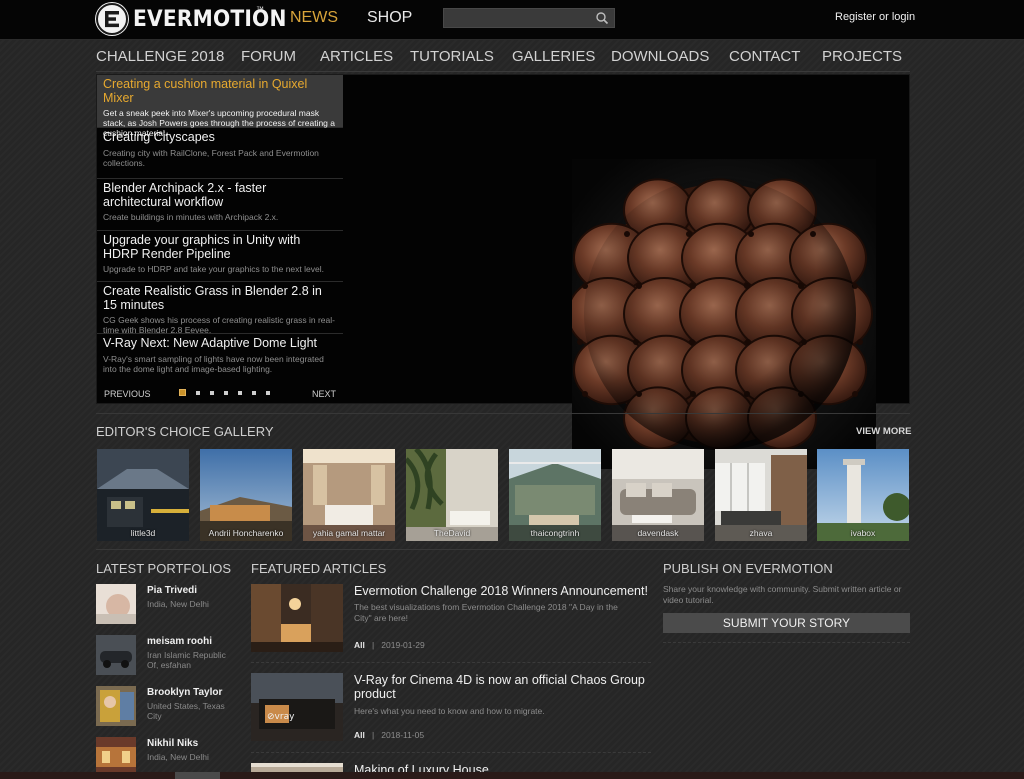 The image size is (1024, 779). I want to click on portfolio-name: Nikhil Niks, so click(172, 743).